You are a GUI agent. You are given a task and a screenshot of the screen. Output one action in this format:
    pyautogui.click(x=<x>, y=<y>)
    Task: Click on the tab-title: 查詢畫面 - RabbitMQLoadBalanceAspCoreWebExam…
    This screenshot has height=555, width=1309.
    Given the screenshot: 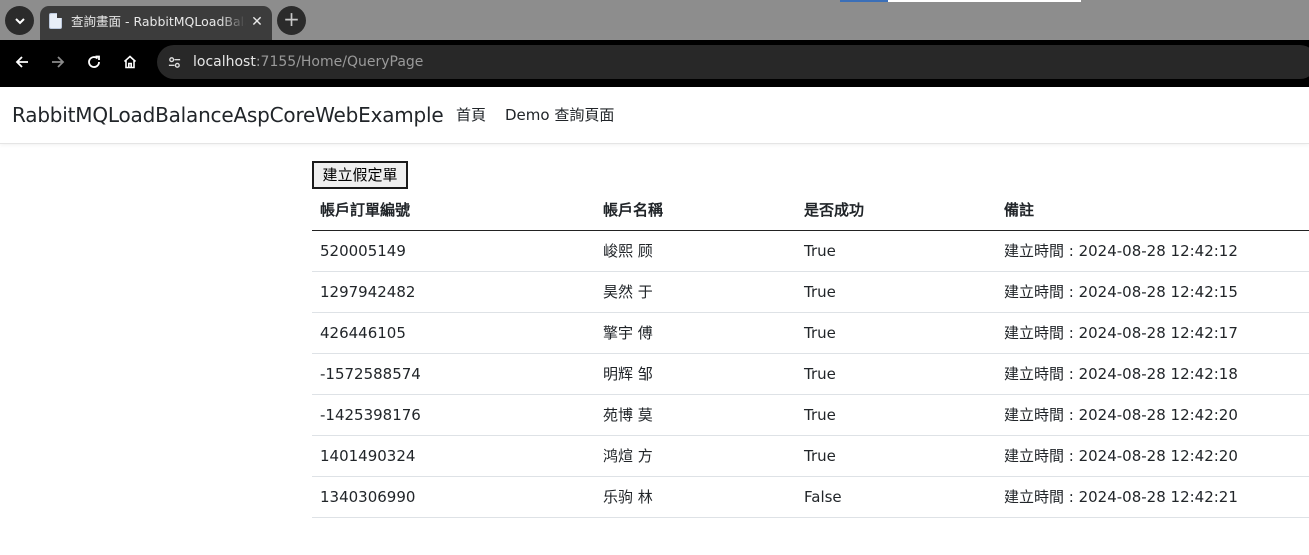 What is the action you would take?
    pyautogui.click(x=158, y=21)
    